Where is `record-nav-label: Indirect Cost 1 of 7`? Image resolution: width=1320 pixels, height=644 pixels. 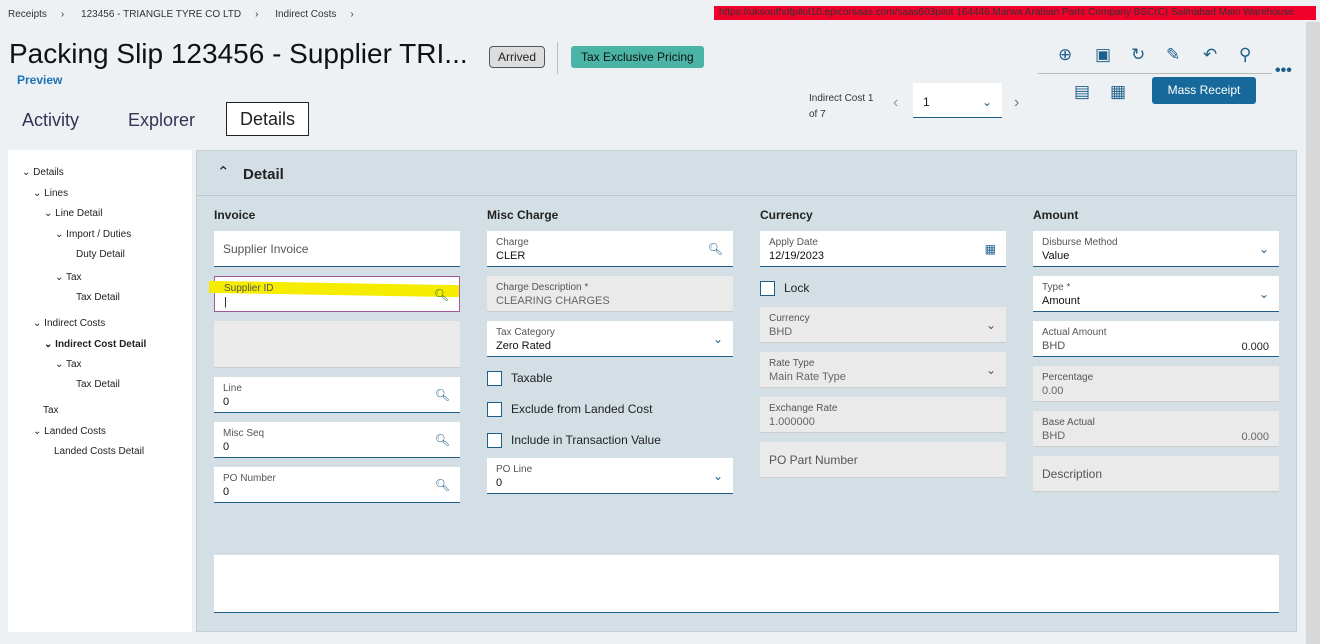 record-nav-label: Indirect Cost 1 of 7 is located at coordinates (841, 106).